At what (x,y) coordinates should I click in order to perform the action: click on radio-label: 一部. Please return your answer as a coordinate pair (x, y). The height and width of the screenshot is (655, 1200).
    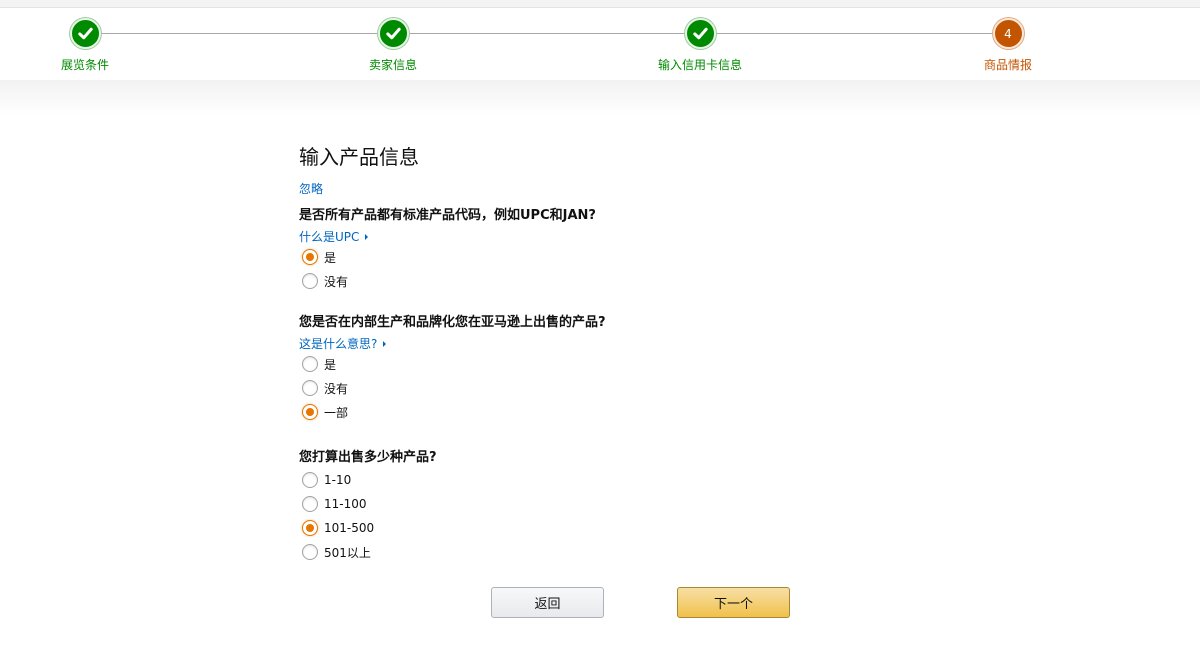
    Looking at the image, I should click on (336, 412).